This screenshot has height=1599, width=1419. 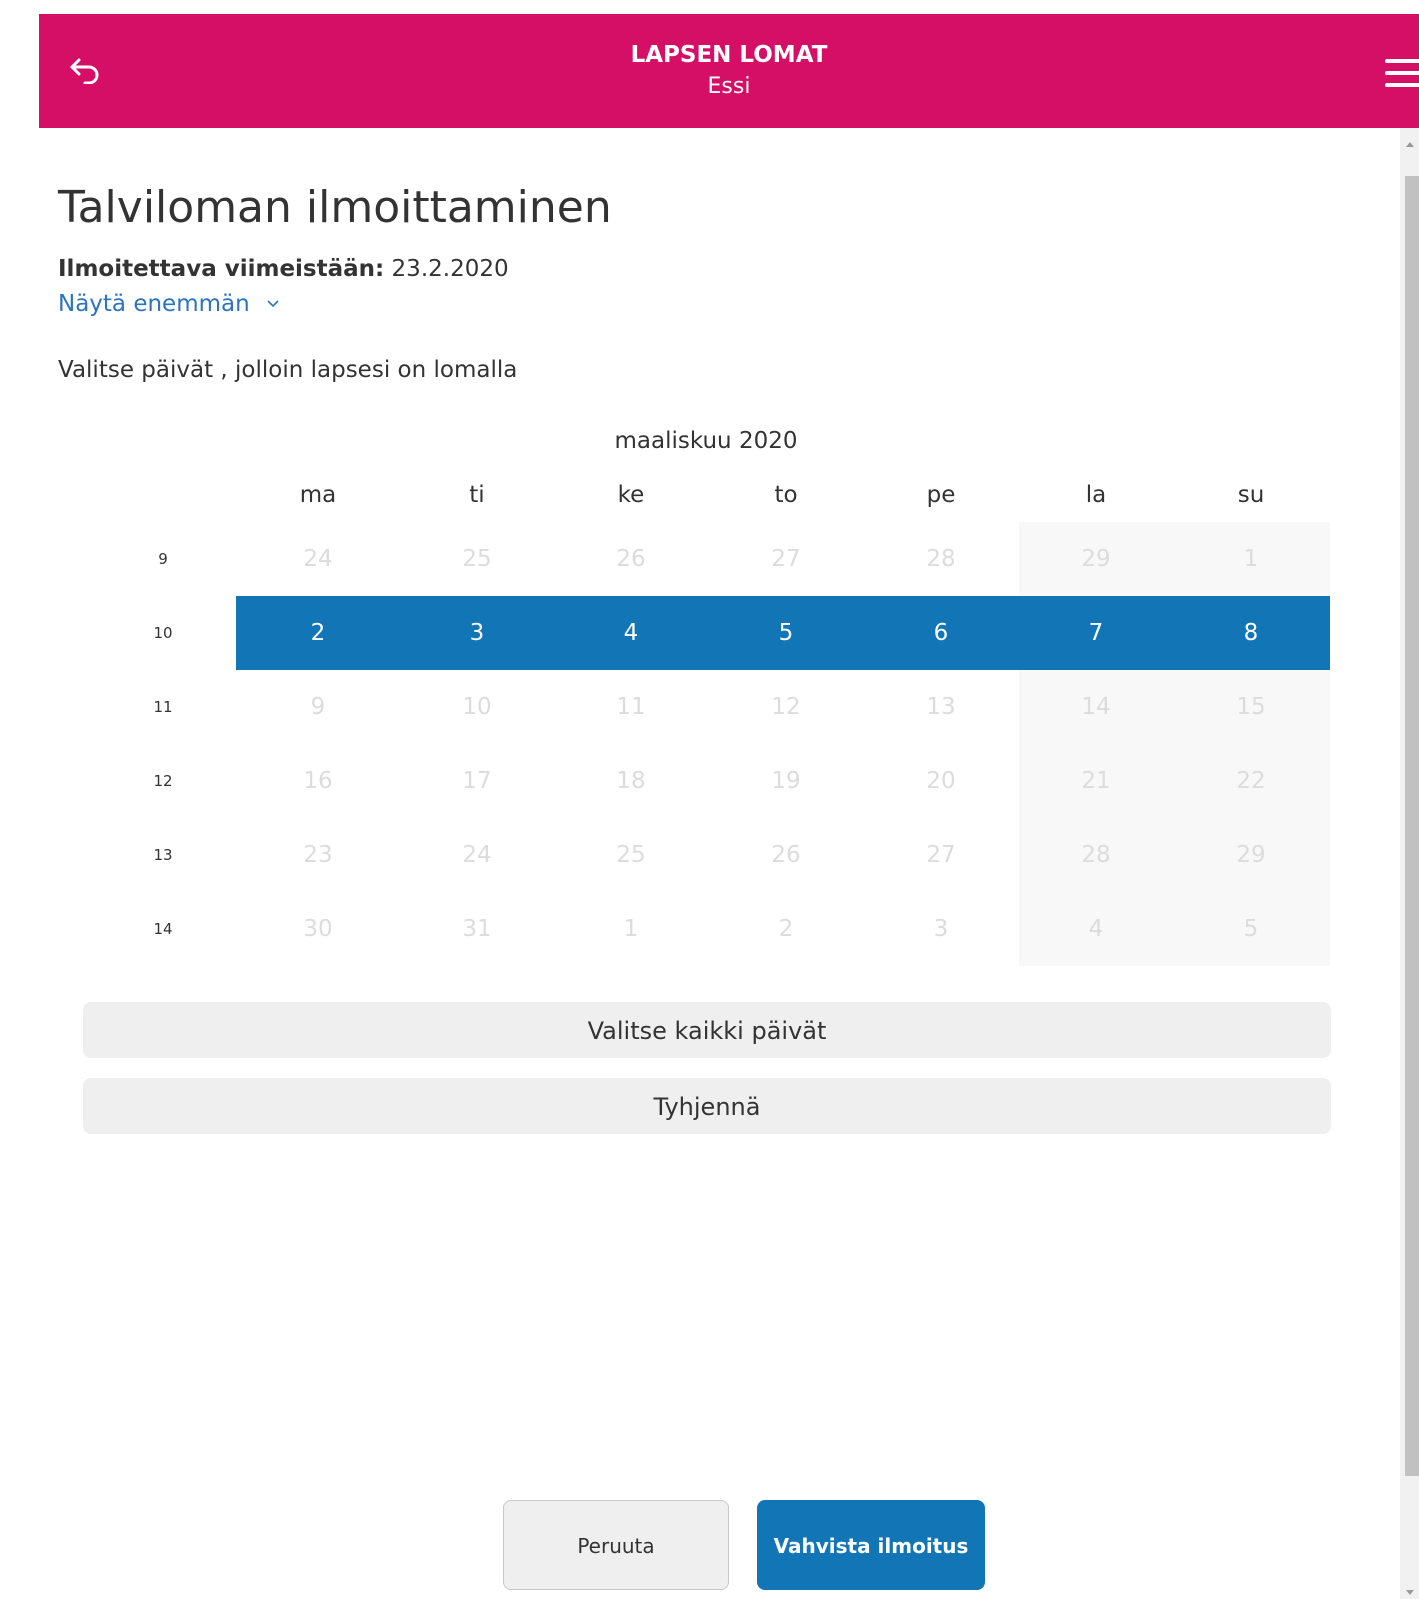 What do you see at coordinates (706, 855) in the screenshot?
I see `calendar-week-row: 13 23 24 25 26 27 28 29` at bounding box center [706, 855].